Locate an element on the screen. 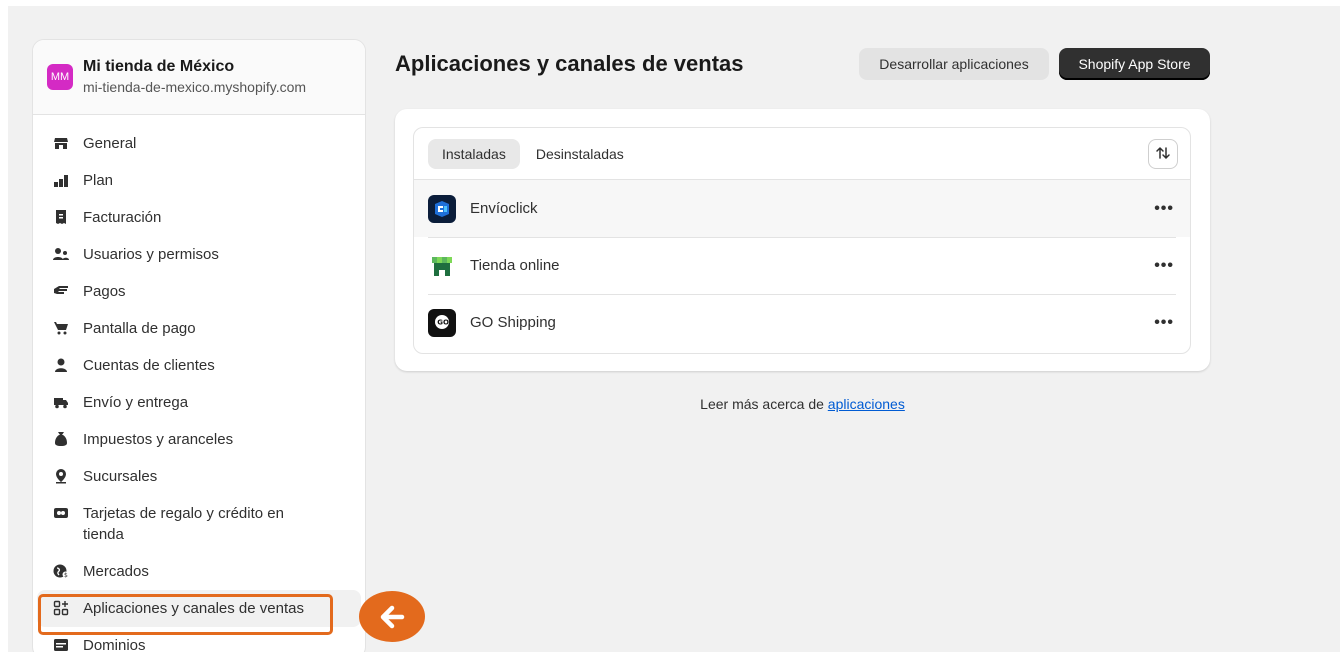 This screenshot has height=652, width=1340. sidebar-item-taxes: Impuestos y aranceles is located at coordinates (199, 439).